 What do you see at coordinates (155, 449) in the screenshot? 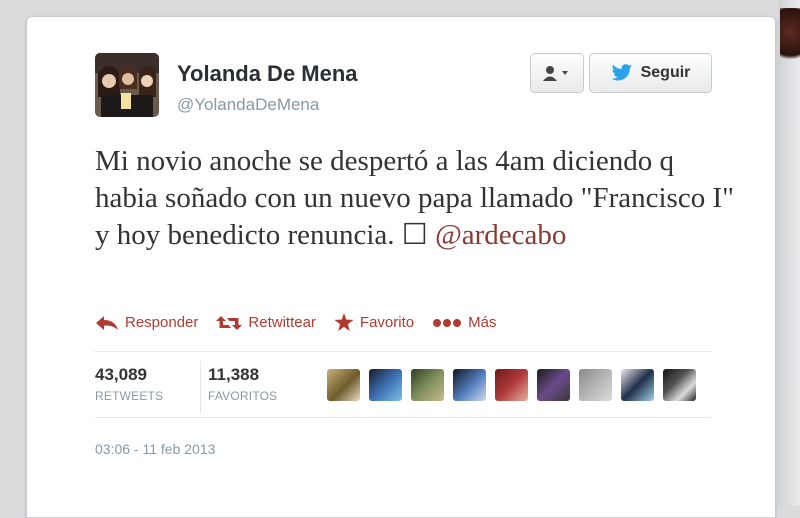
I see `tweet-timestamp: 03:06 - 11 feb 2013` at bounding box center [155, 449].